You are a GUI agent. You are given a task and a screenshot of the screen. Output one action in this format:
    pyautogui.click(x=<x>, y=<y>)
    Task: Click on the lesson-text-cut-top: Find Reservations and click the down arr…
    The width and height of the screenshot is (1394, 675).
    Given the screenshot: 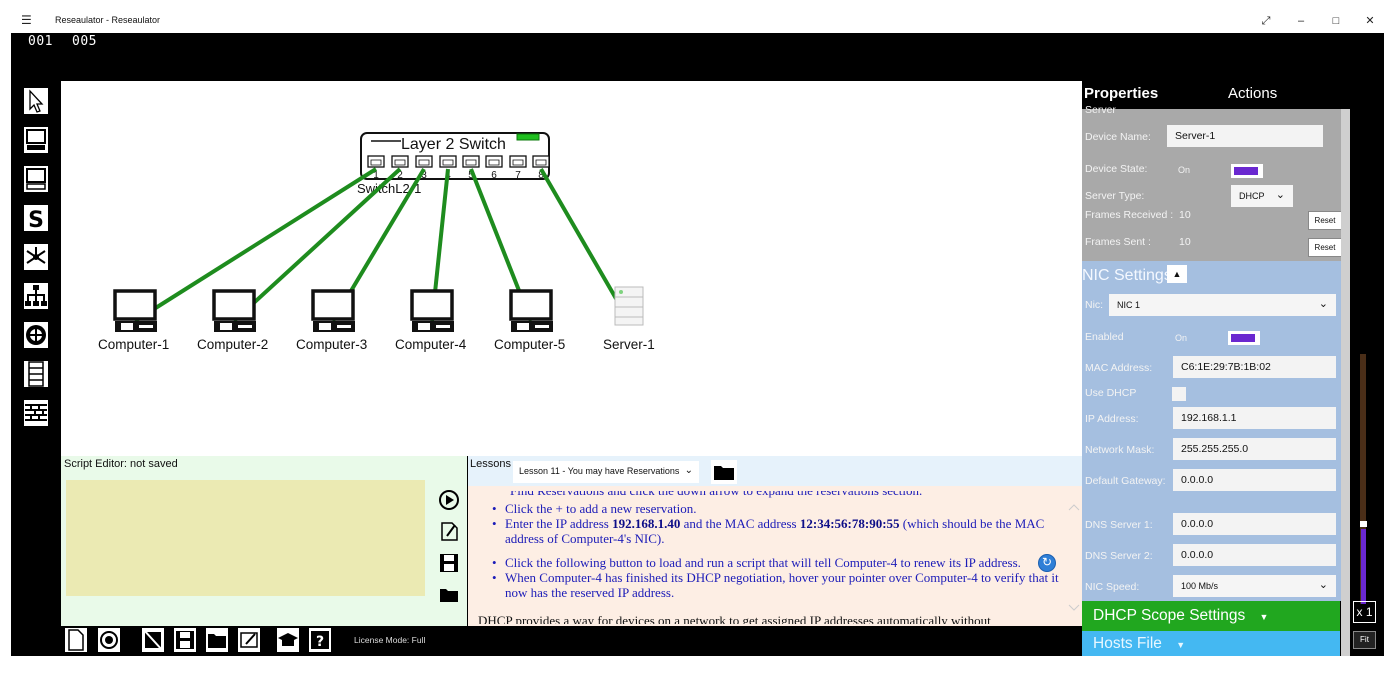 What is the action you would take?
    pyautogui.click(x=716, y=495)
    